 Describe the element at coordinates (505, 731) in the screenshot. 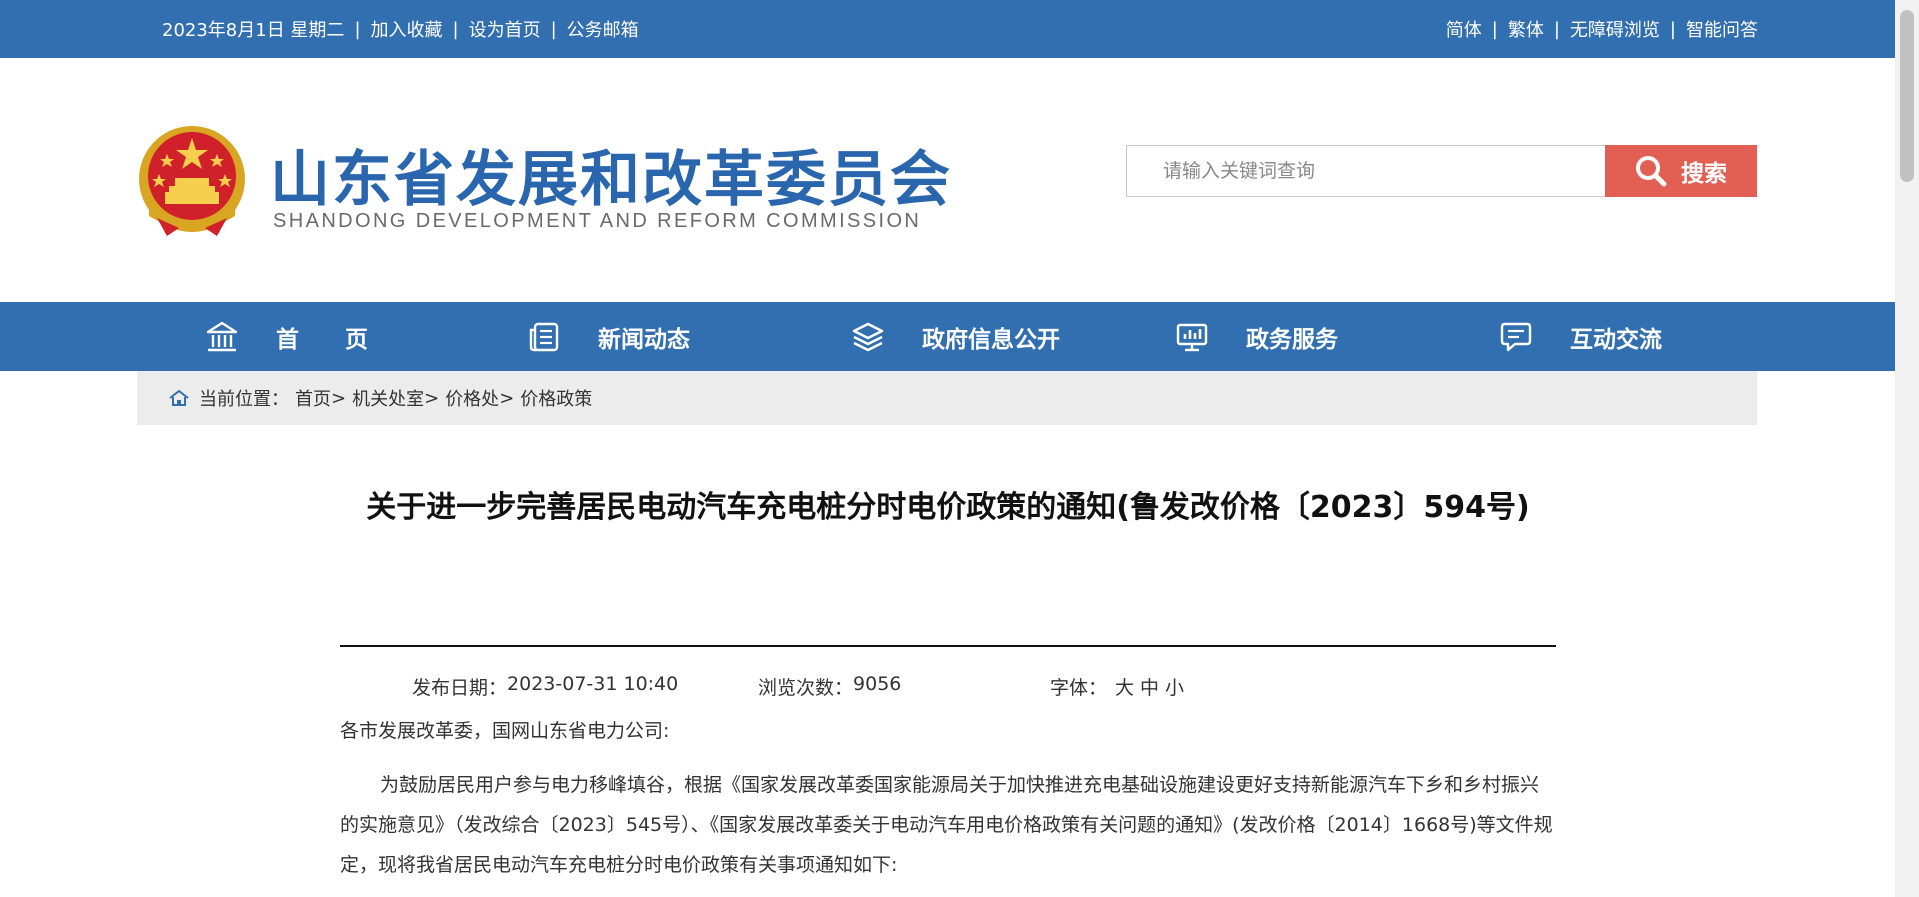

I see `article-salutation: 各市发展改革委，国网山东省电力公司:` at that location.